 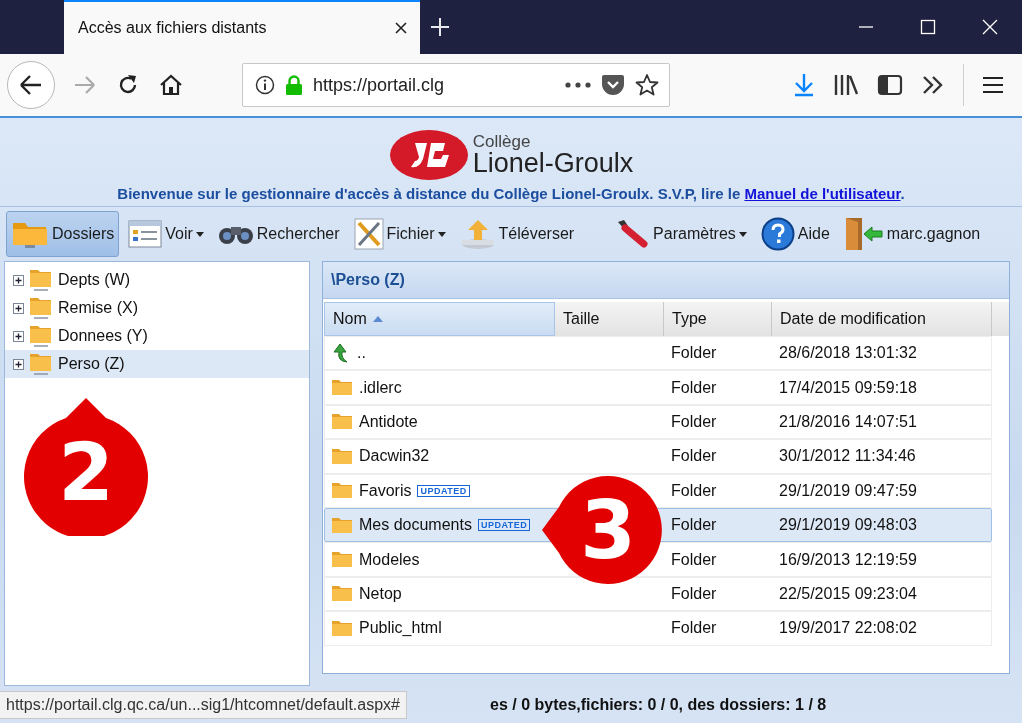 I want to click on logo-subtitle: Collège, so click(x=502, y=141).